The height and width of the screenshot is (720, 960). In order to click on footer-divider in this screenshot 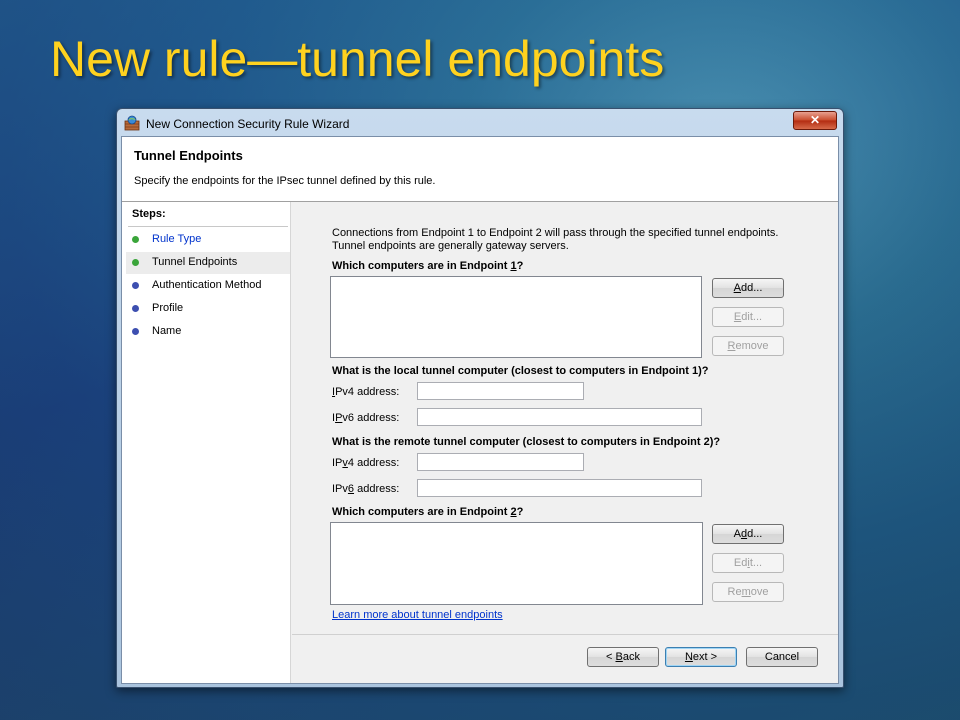, I will do `click(565, 634)`.